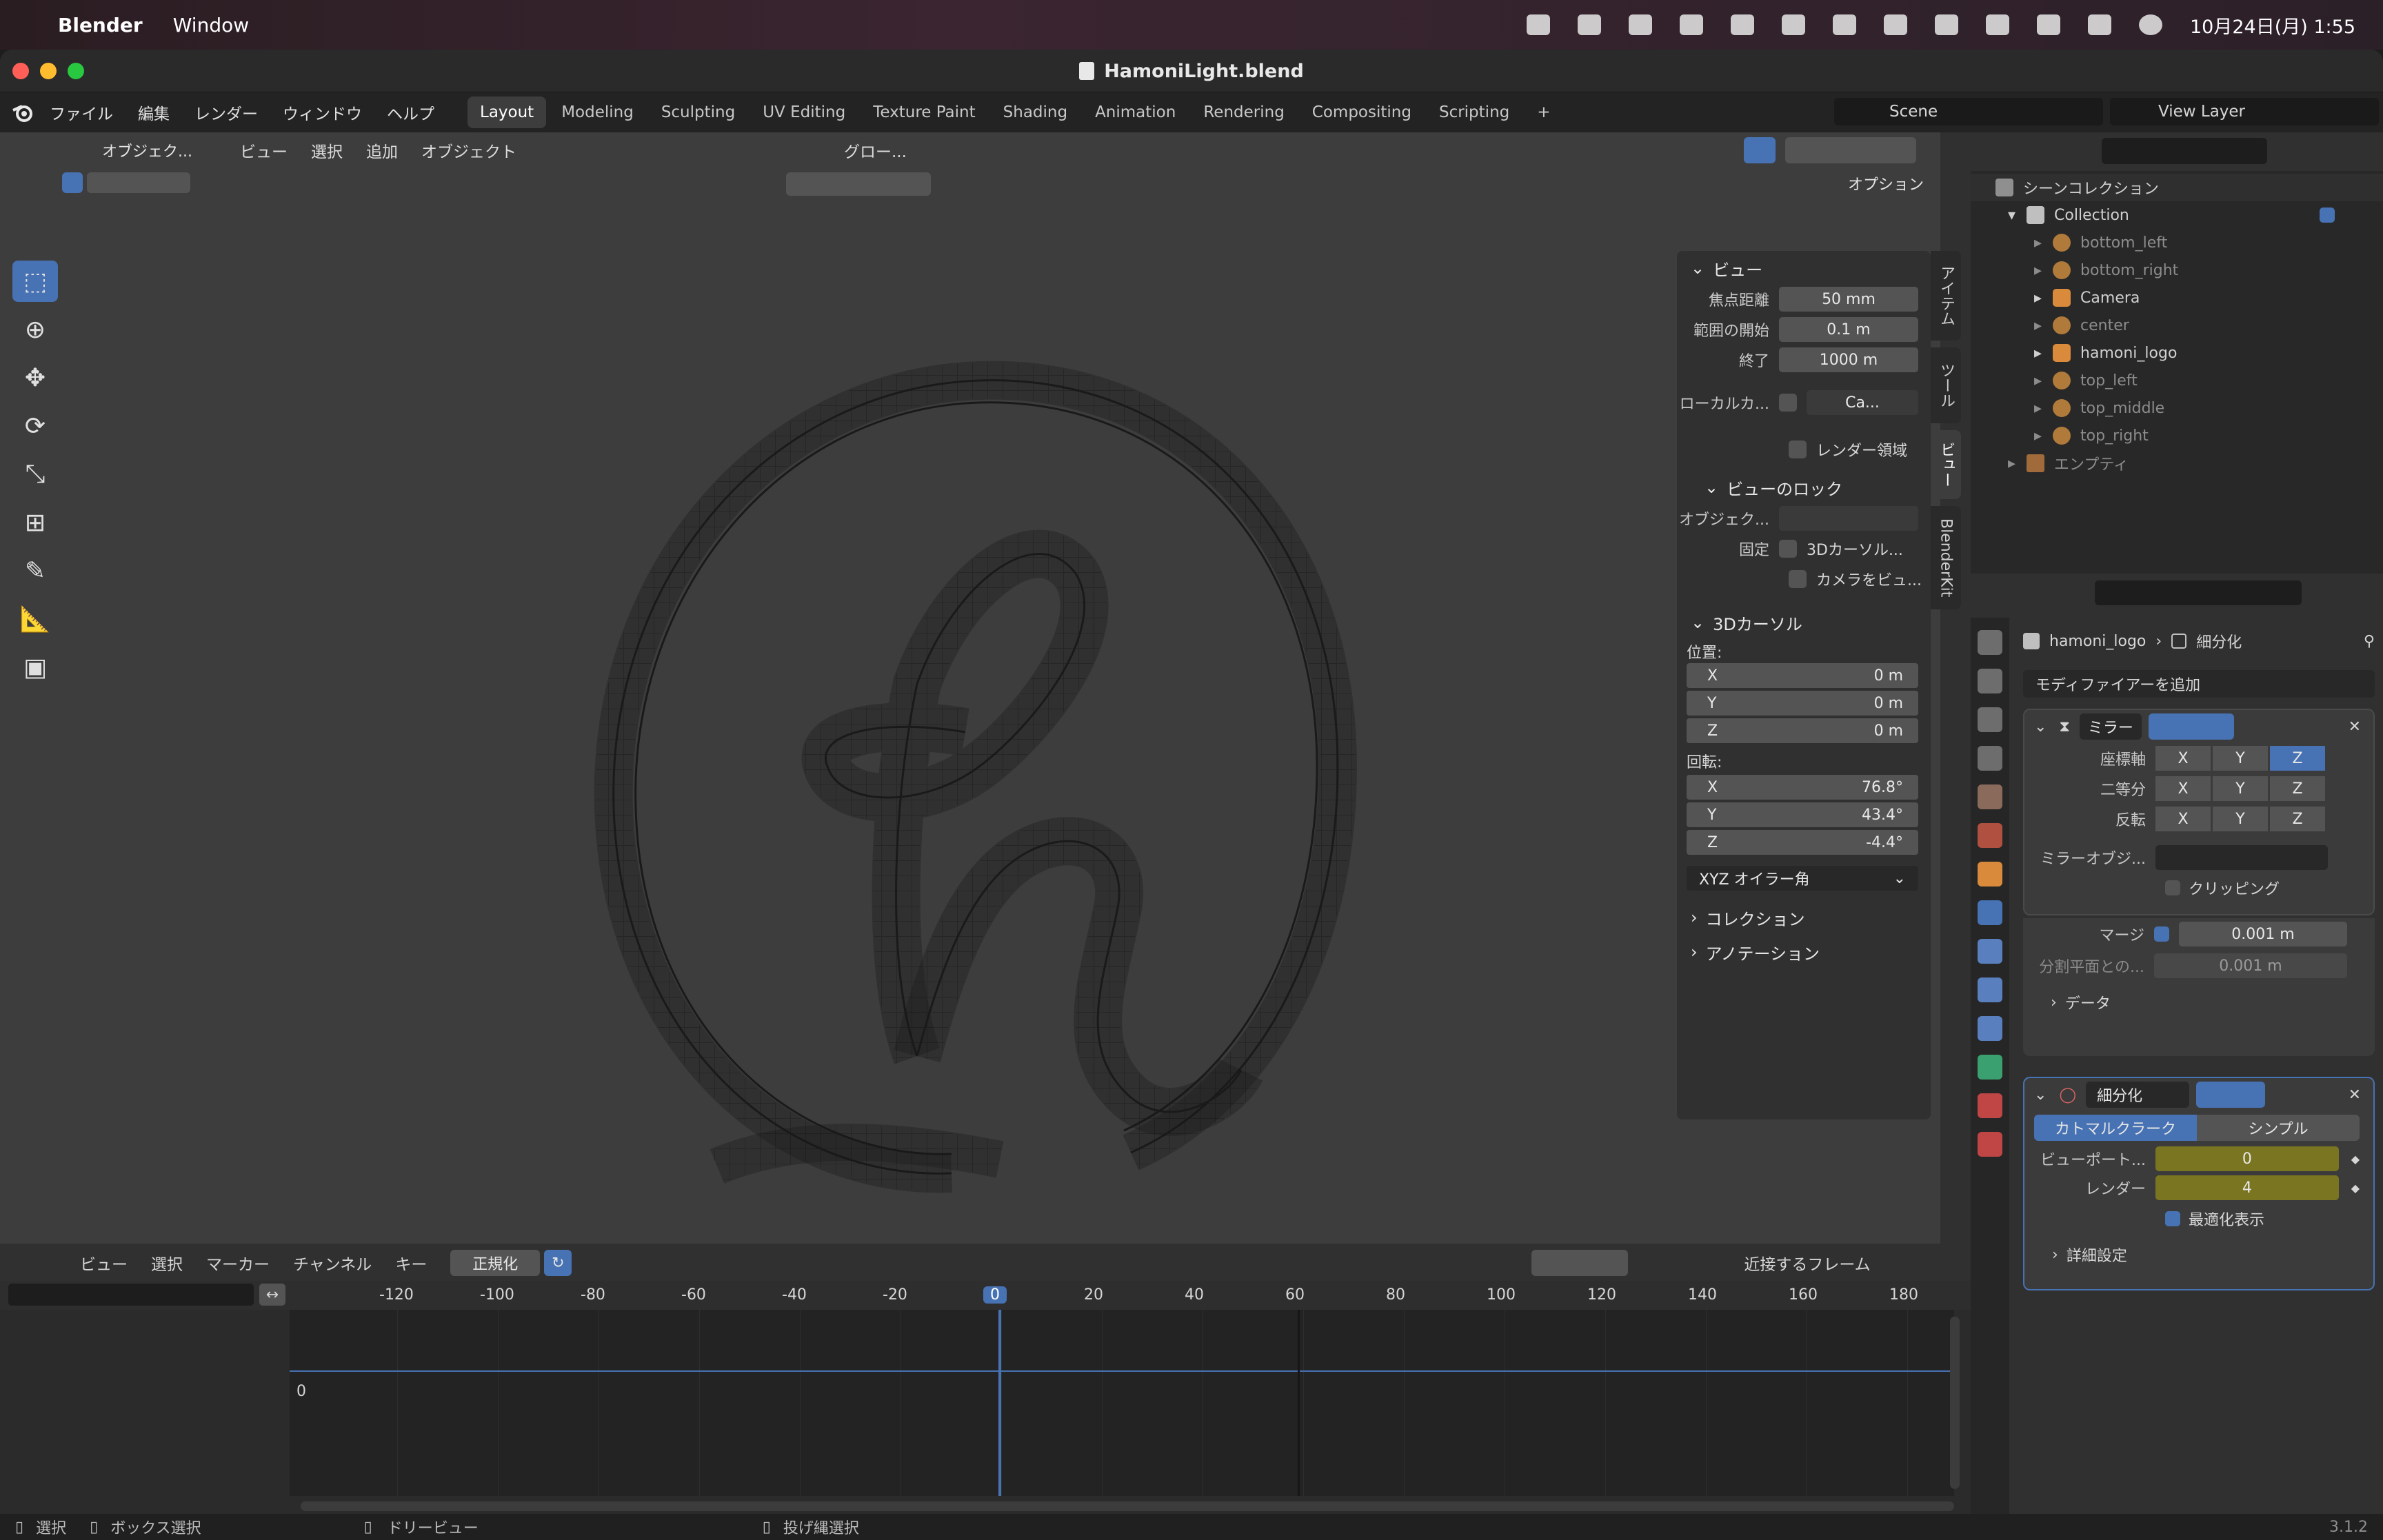 The height and width of the screenshot is (1540, 2383). What do you see at coordinates (1990, 913) in the screenshot?
I see `modifier-tab-icon` at bounding box center [1990, 913].